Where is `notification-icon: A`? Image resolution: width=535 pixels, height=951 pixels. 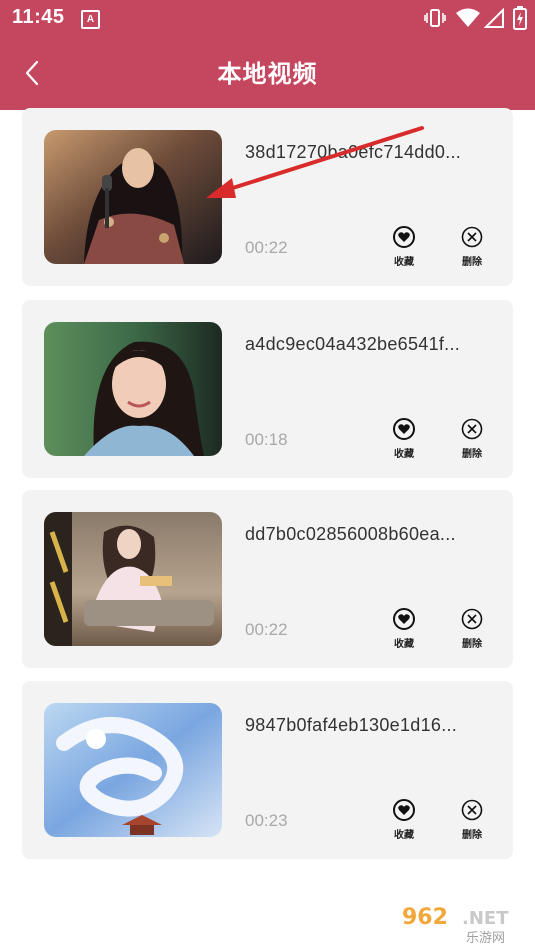
notification-icon: A is located at coordinates (90, 19).